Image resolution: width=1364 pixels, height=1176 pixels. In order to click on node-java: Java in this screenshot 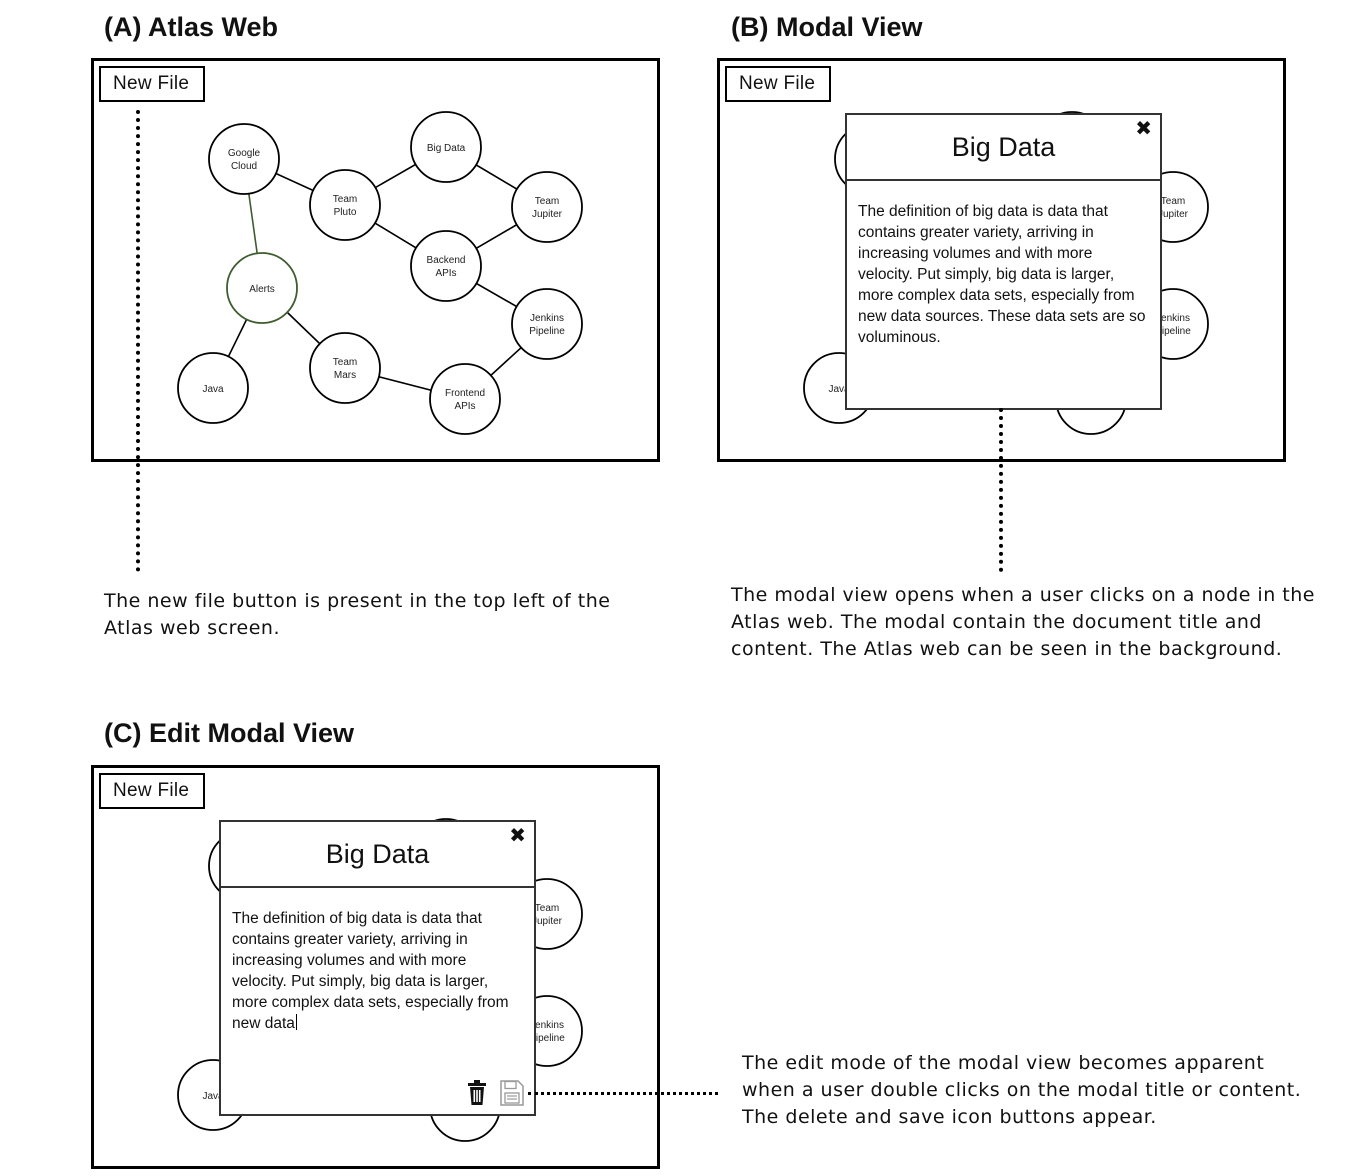, I will do `click(213, 388)`.